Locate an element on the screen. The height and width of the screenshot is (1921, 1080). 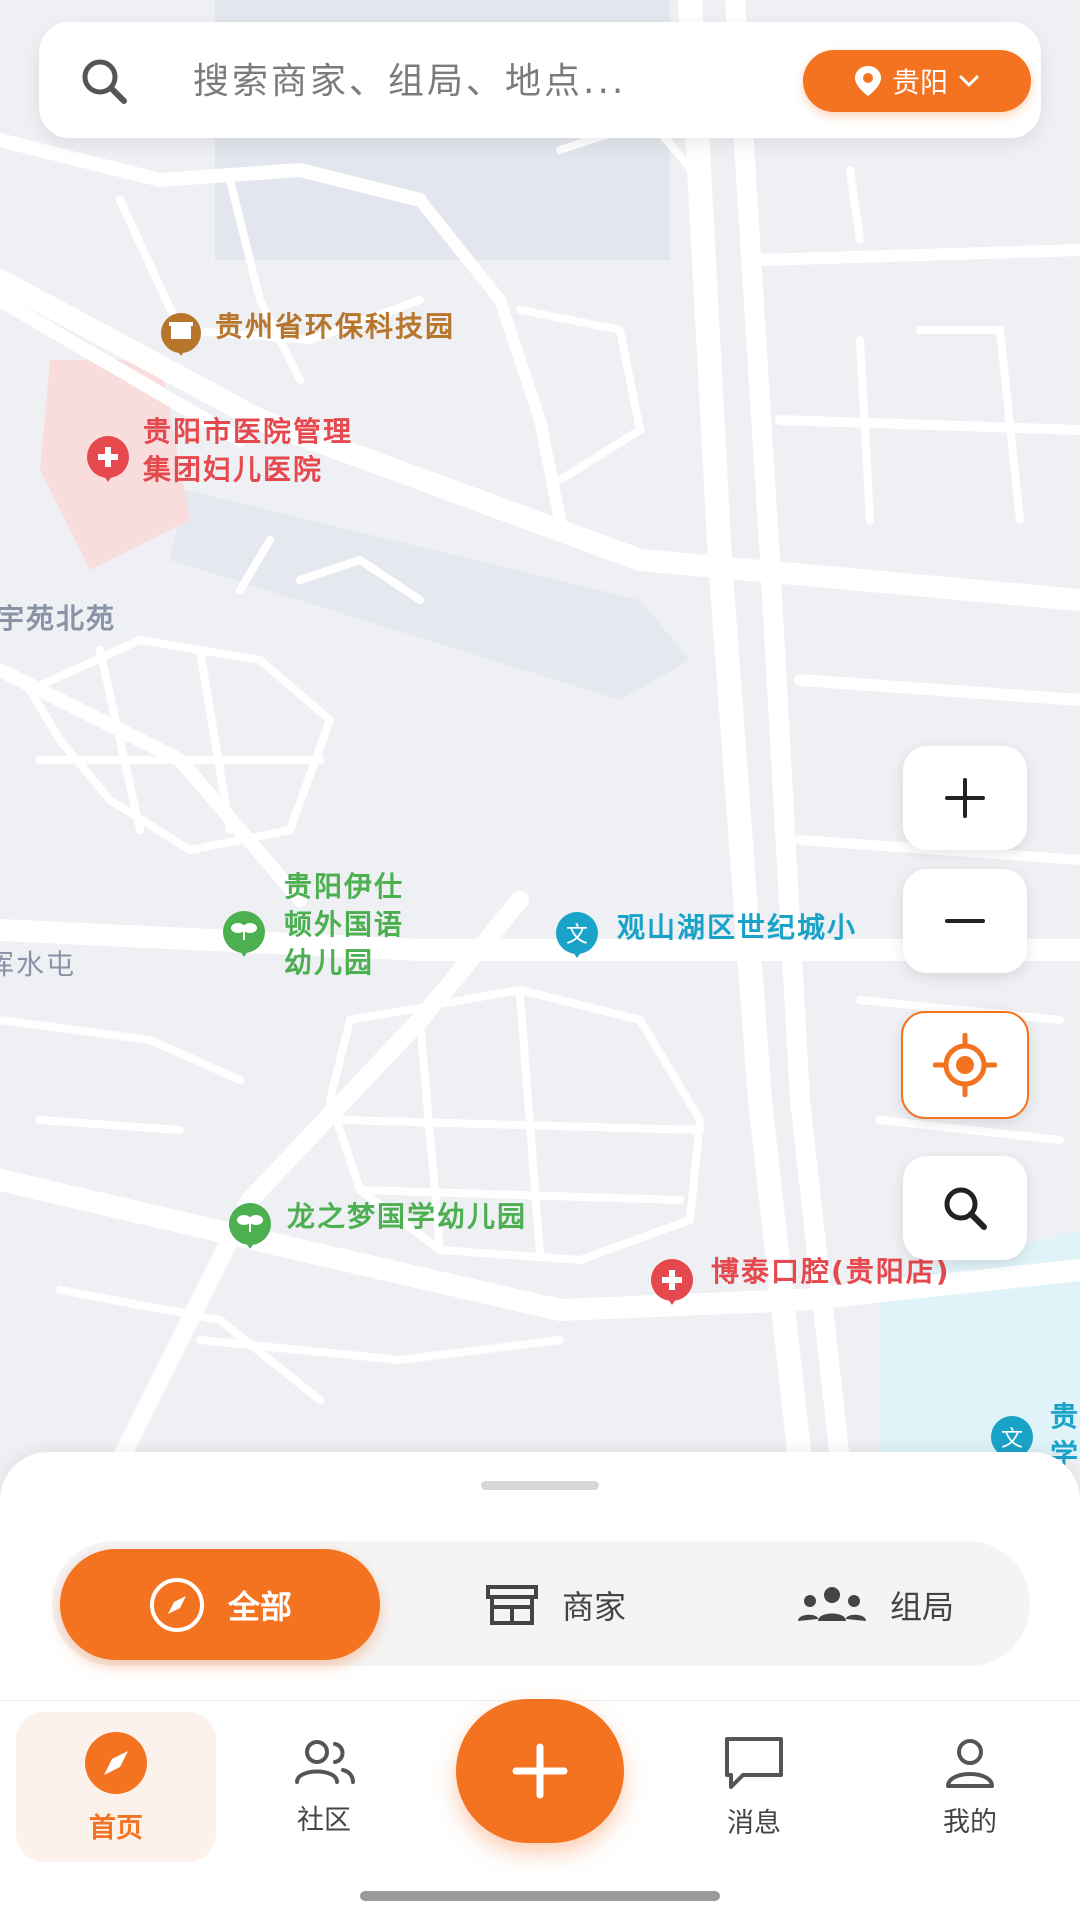
search-icon is located at coordinates (104, 81).